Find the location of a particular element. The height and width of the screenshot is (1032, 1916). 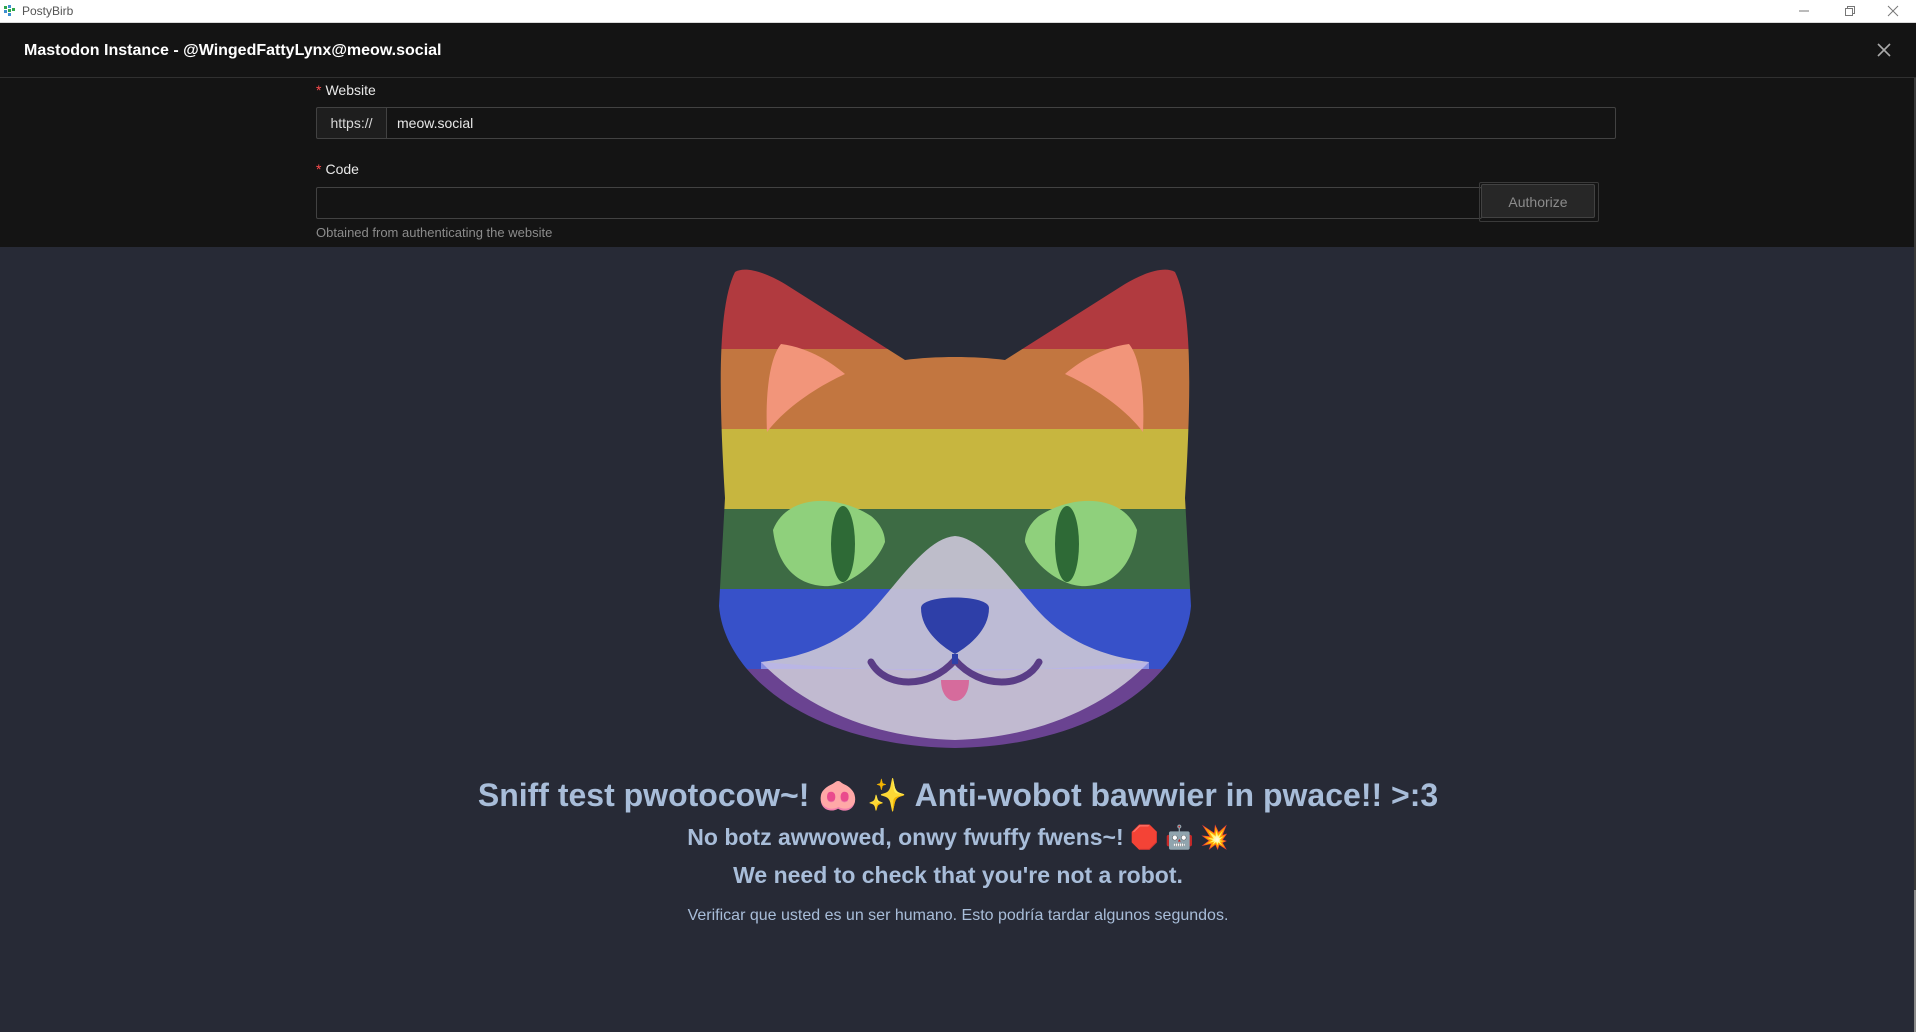

code-input is located at coordinates (899, 203).